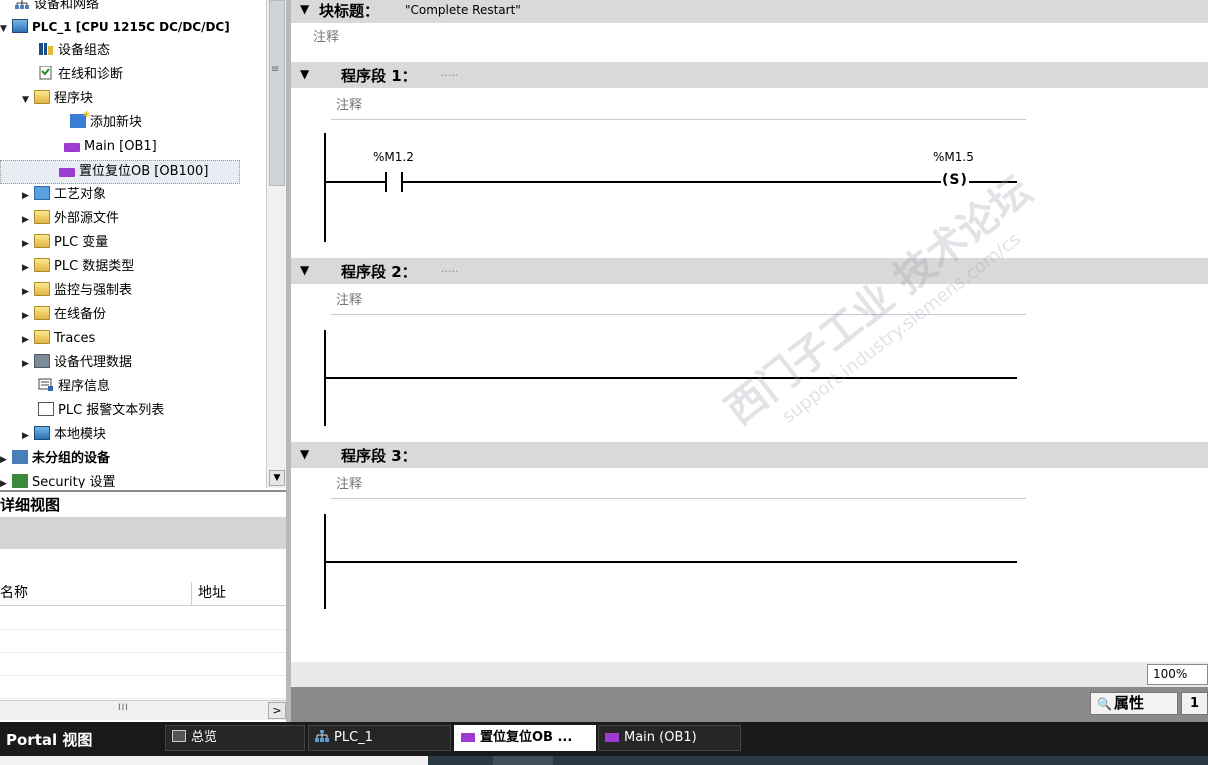 This screenshot has height=765, width=1208. Describe the element at coordinates (349, 11) in the screenshot. I see `block-title-label: 块标题：` at that location.